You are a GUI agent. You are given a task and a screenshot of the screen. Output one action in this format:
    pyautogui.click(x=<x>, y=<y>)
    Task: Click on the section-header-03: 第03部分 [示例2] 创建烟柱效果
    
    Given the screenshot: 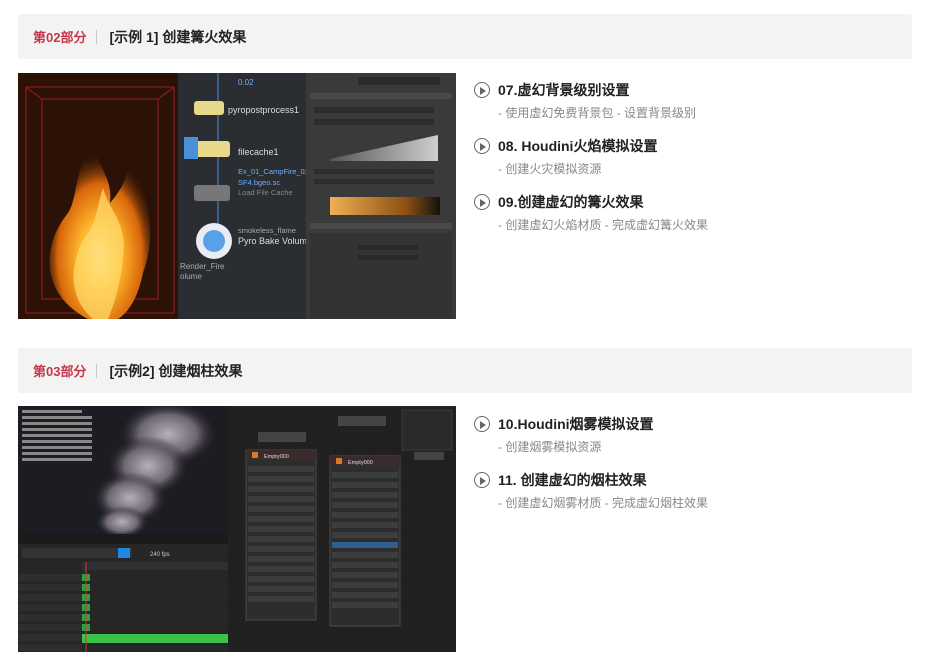 What is the action you would take?
    pyautogui.click(x=465, y=370)
    